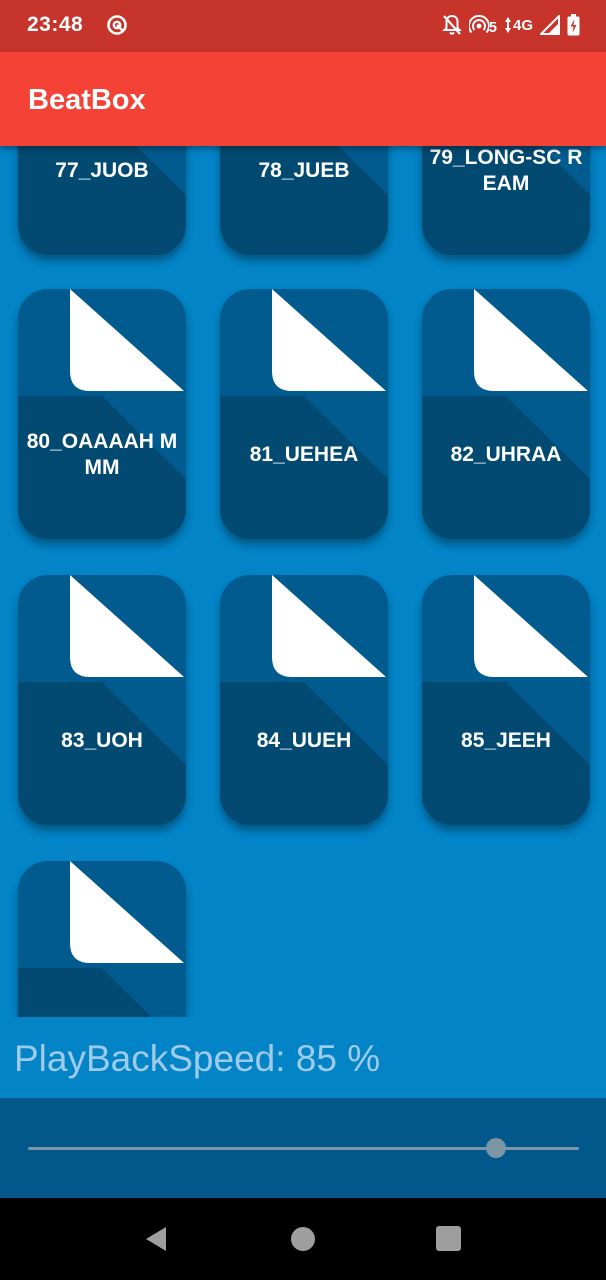 The height and width of the screenshot is (1280, 606). I want to click on app-bar: BeatBox, so click(303, 99).